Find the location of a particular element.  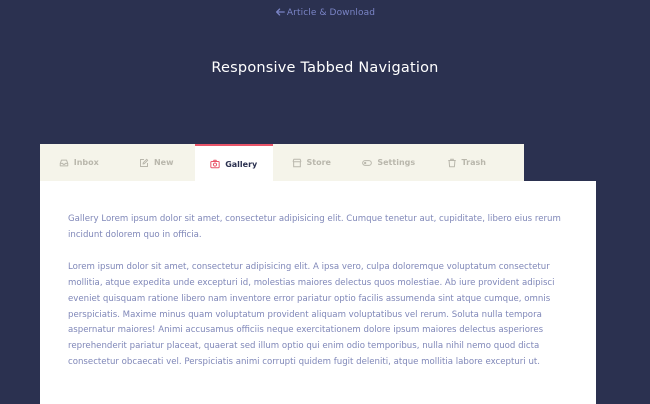

tab-trash-label: Trash is located at coordinates (473, 162).